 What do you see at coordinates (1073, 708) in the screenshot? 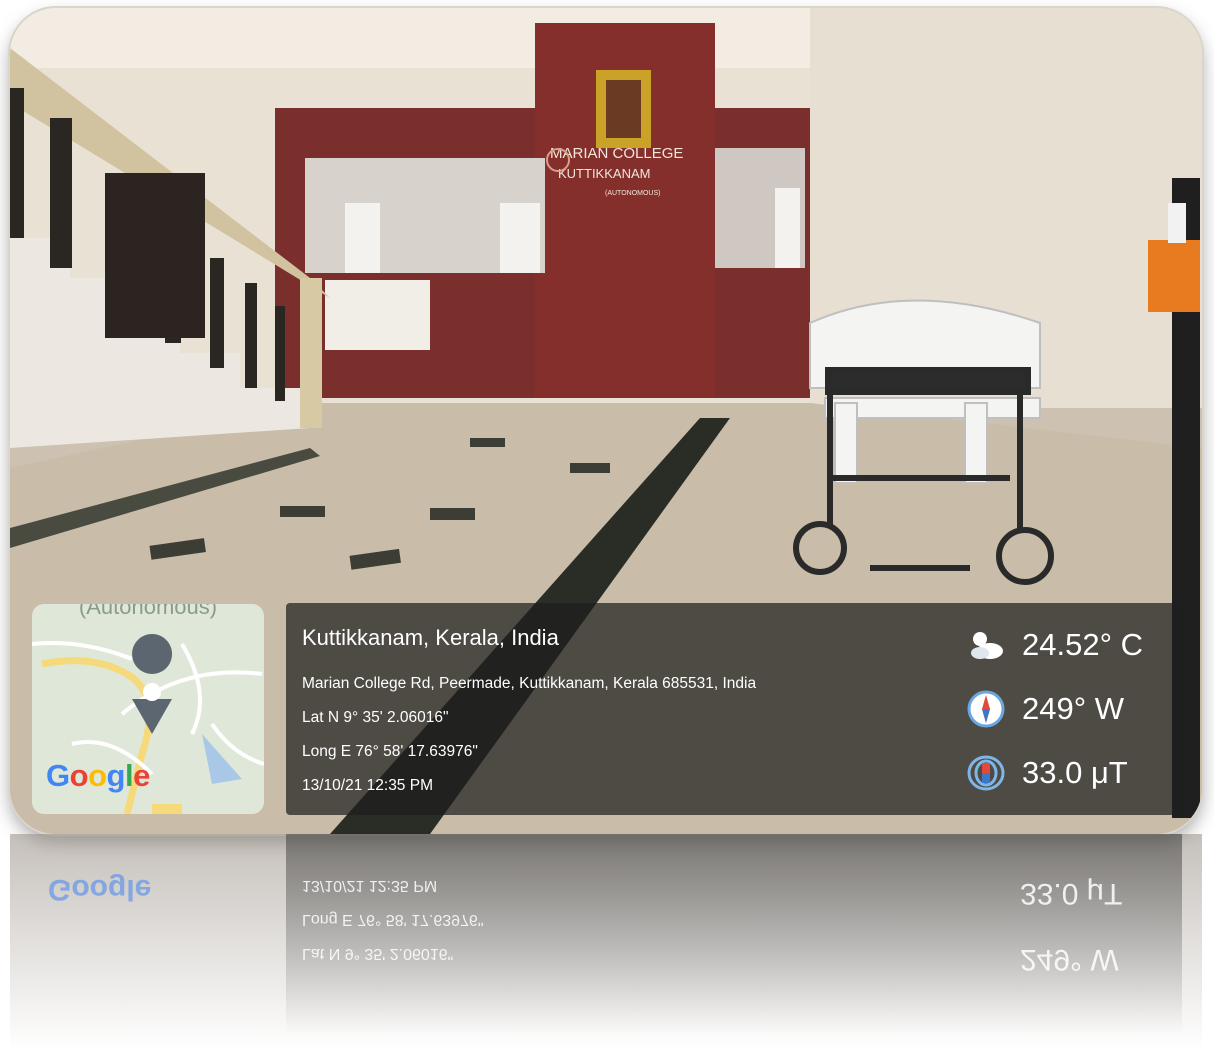
I see `direction-value: 249° W` at bounding box center [1073, 708].